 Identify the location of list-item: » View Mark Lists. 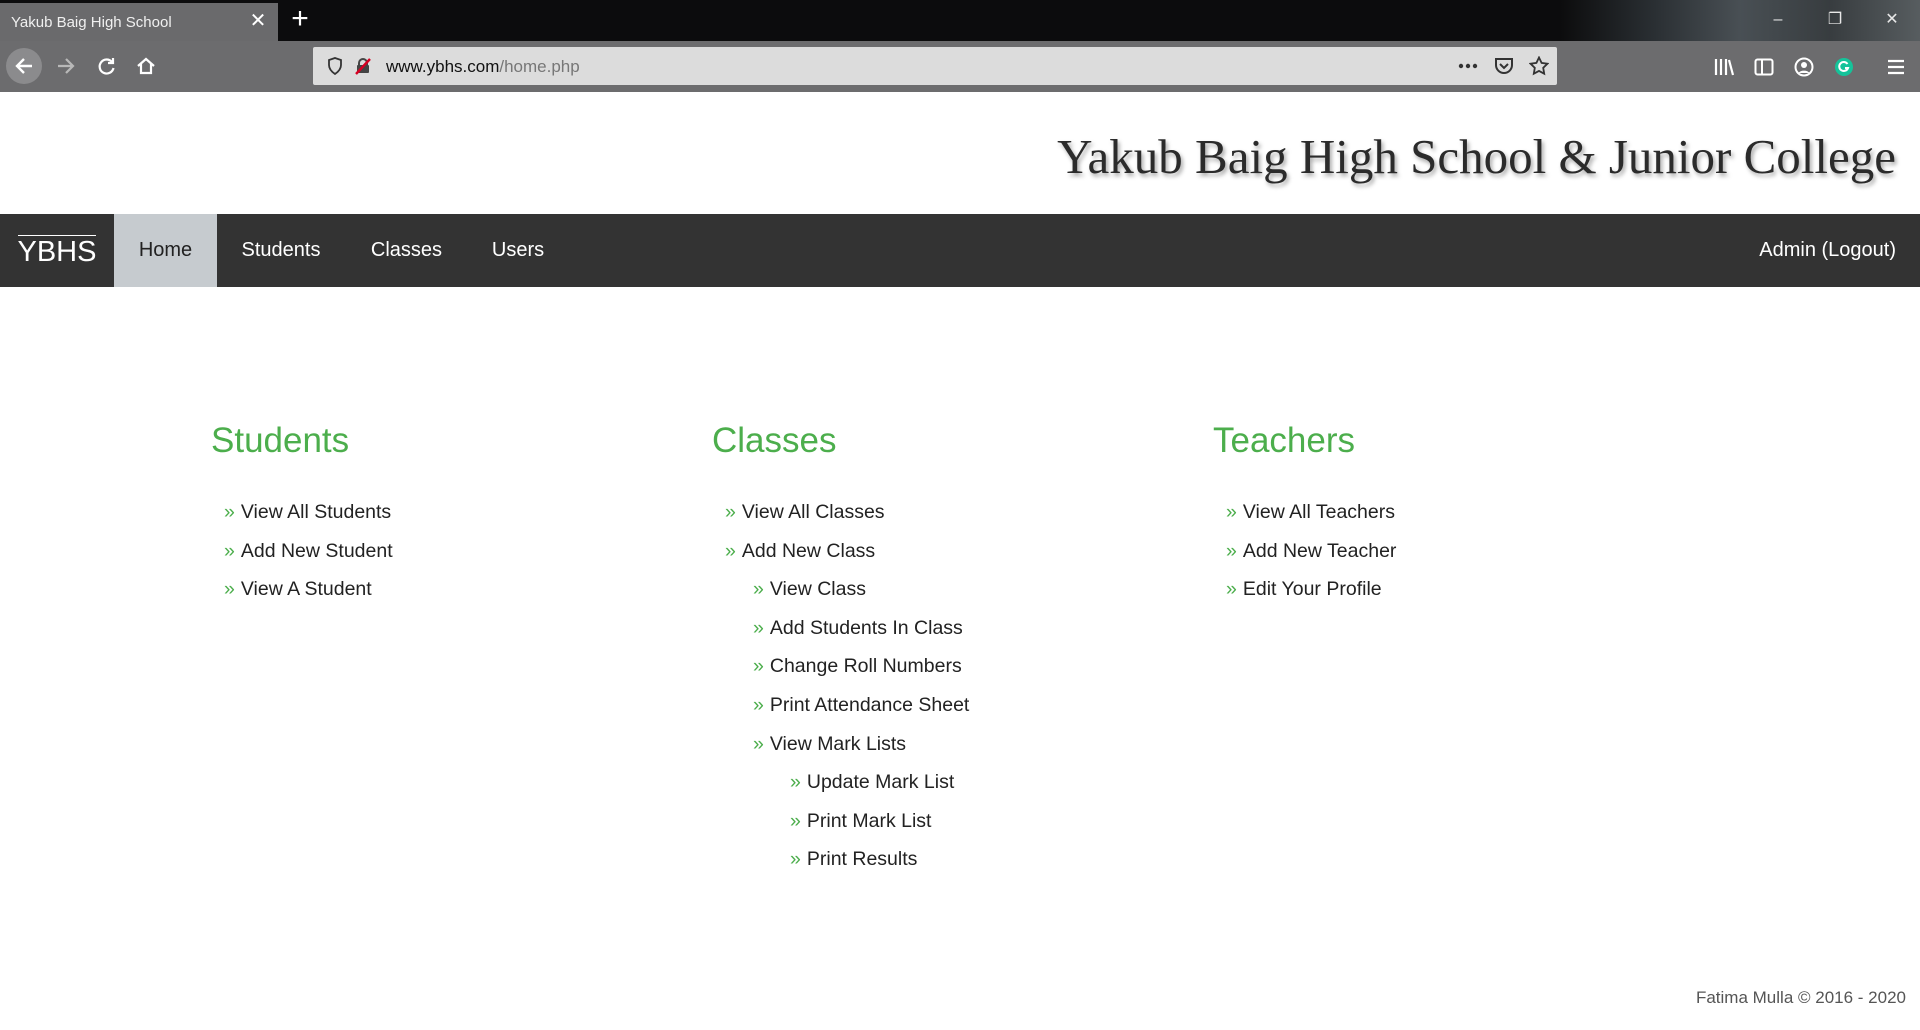
(840, 744).